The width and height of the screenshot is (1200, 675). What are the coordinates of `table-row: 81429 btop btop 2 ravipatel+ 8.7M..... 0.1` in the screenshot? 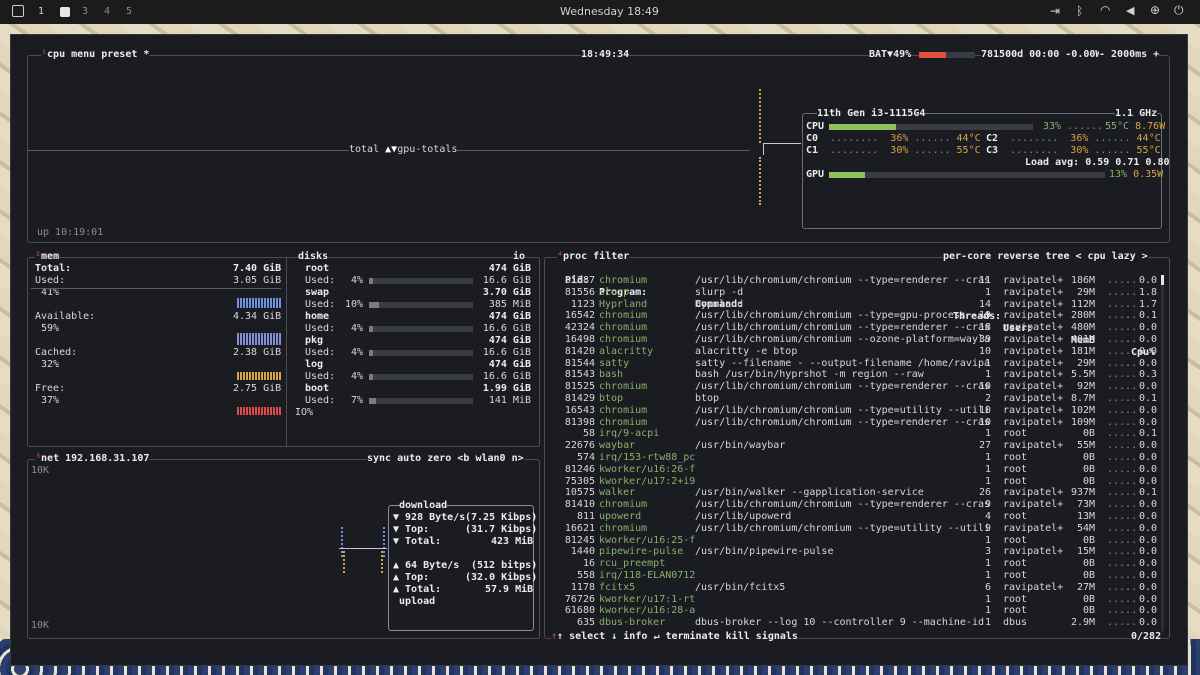 It's located at (854, 399).